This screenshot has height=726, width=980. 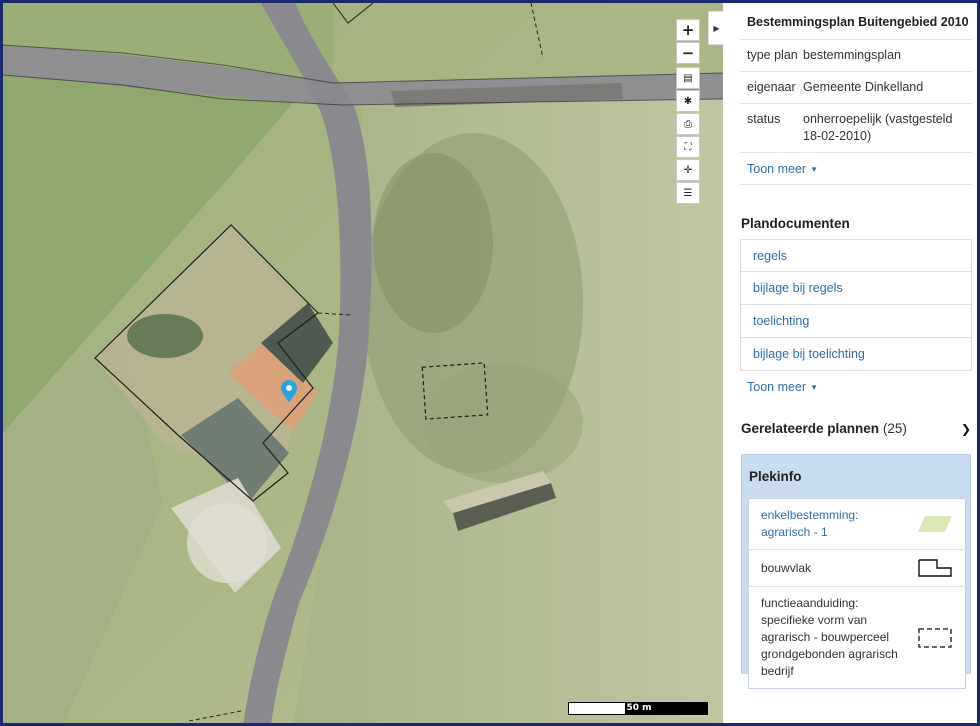 I want to click on plekinfo-row-text: enkelbestemming: agrarisch - 1, so click(x=816, y=524).